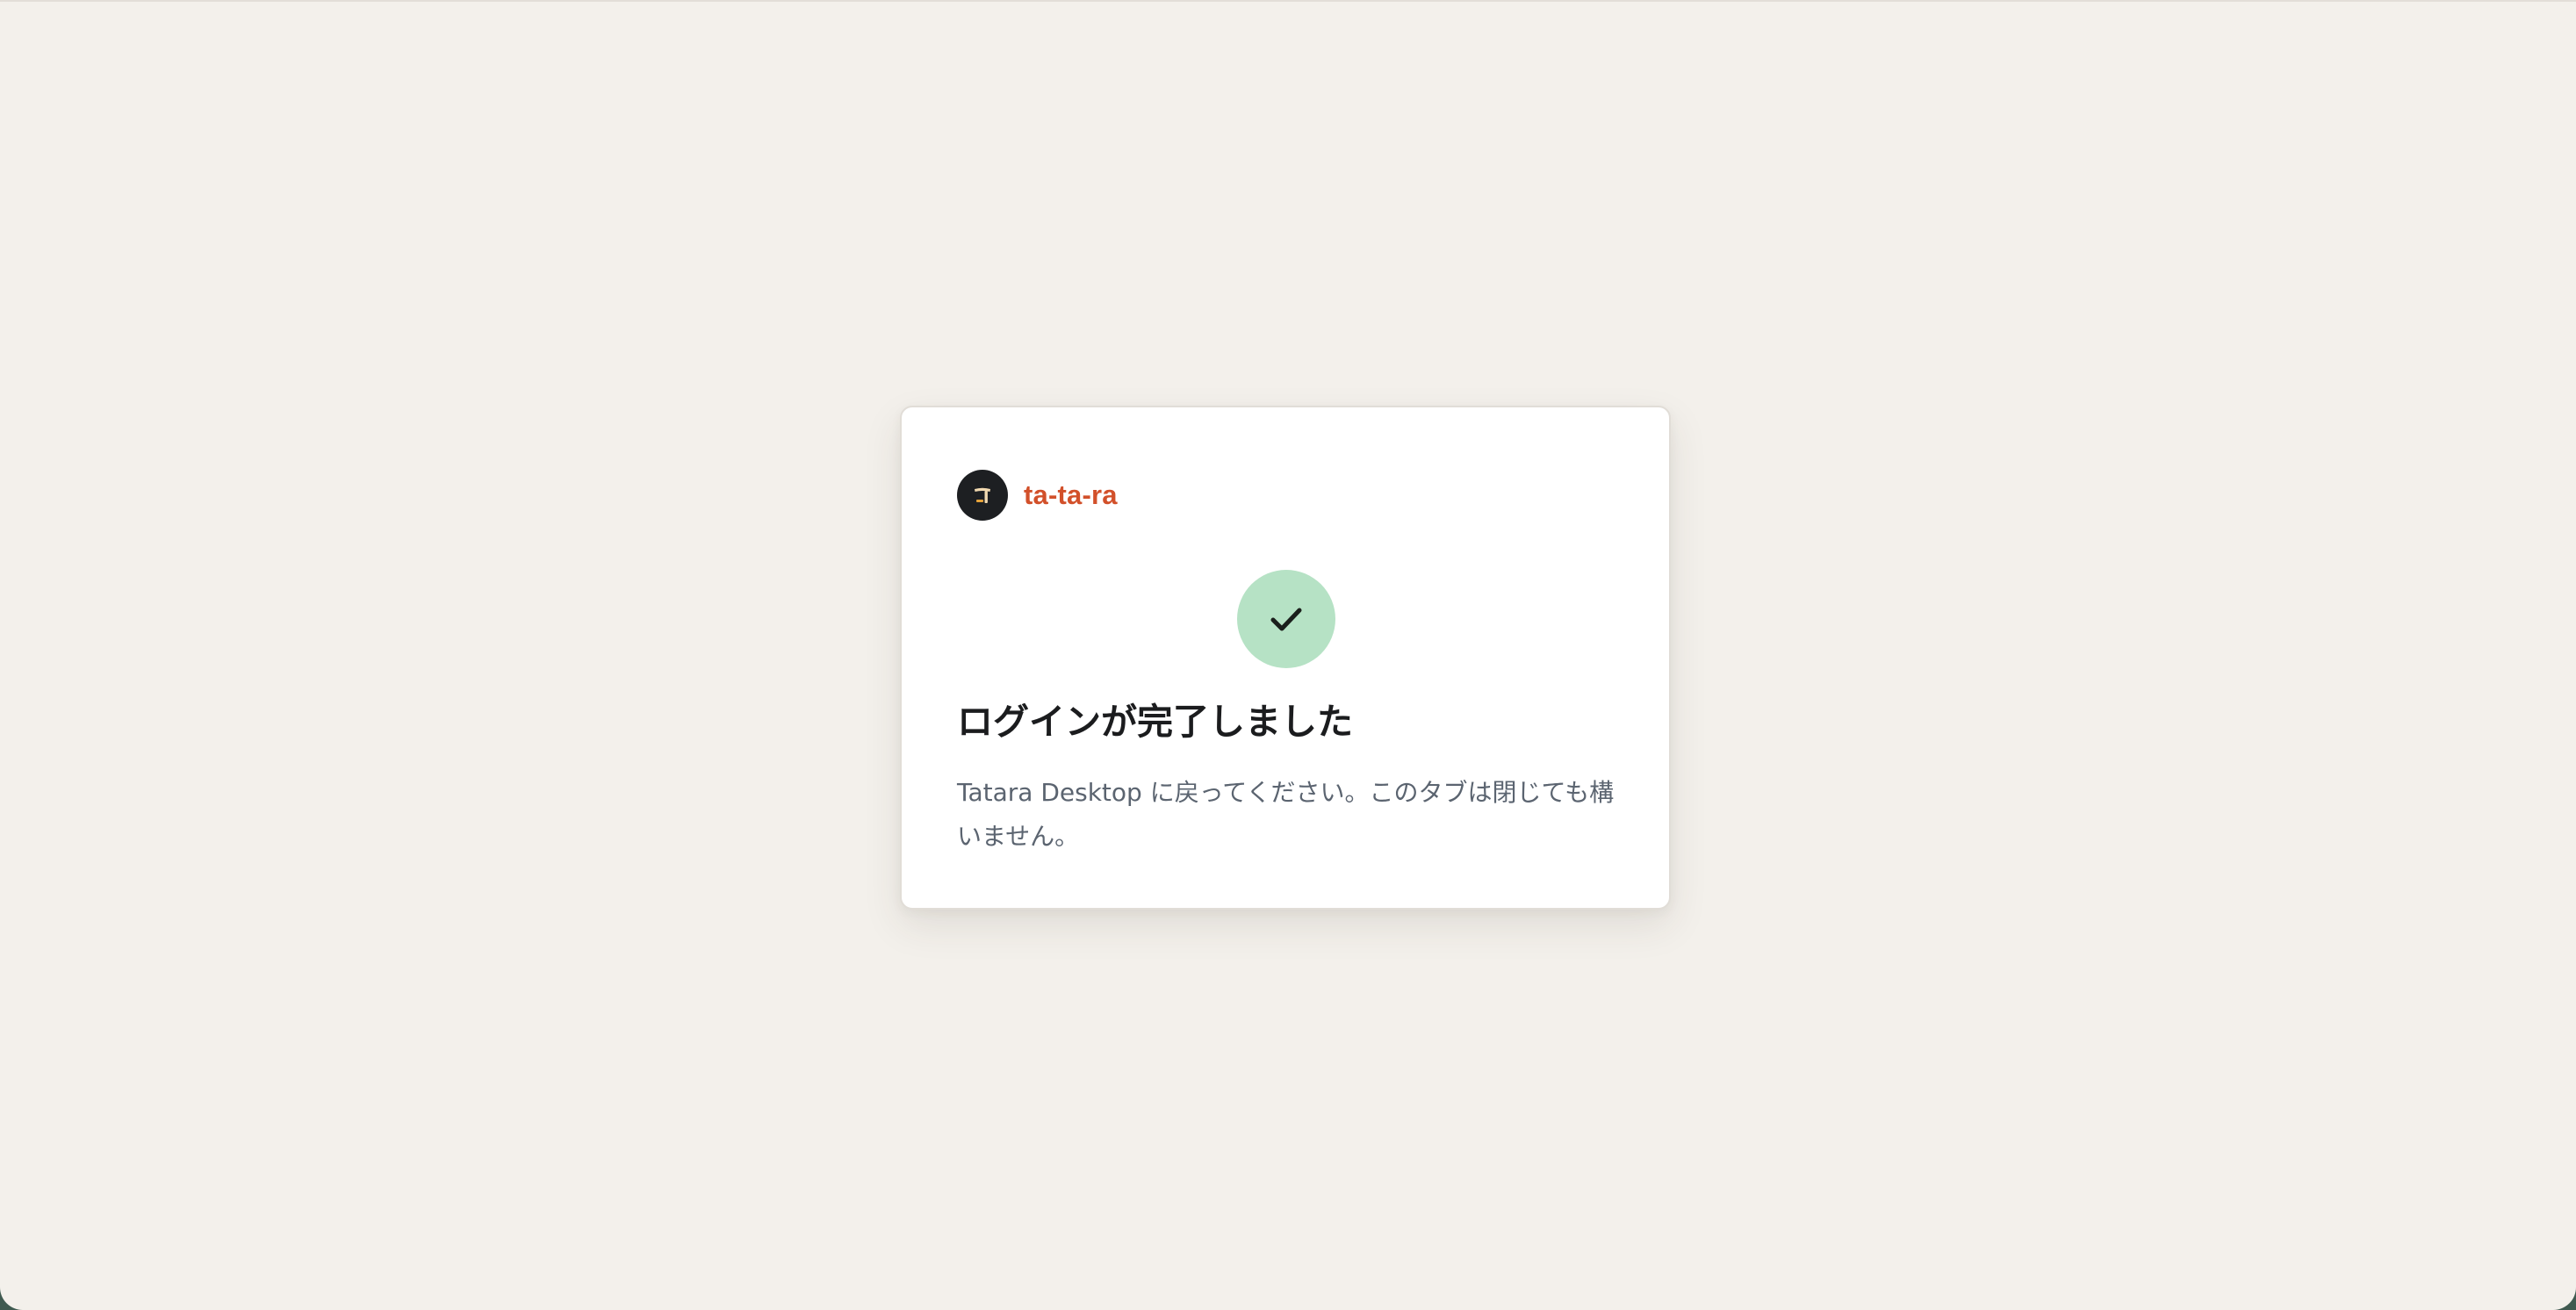 This screenshot has height=1310, width=2576. I want to click on check-icon, so click(1286, 619).